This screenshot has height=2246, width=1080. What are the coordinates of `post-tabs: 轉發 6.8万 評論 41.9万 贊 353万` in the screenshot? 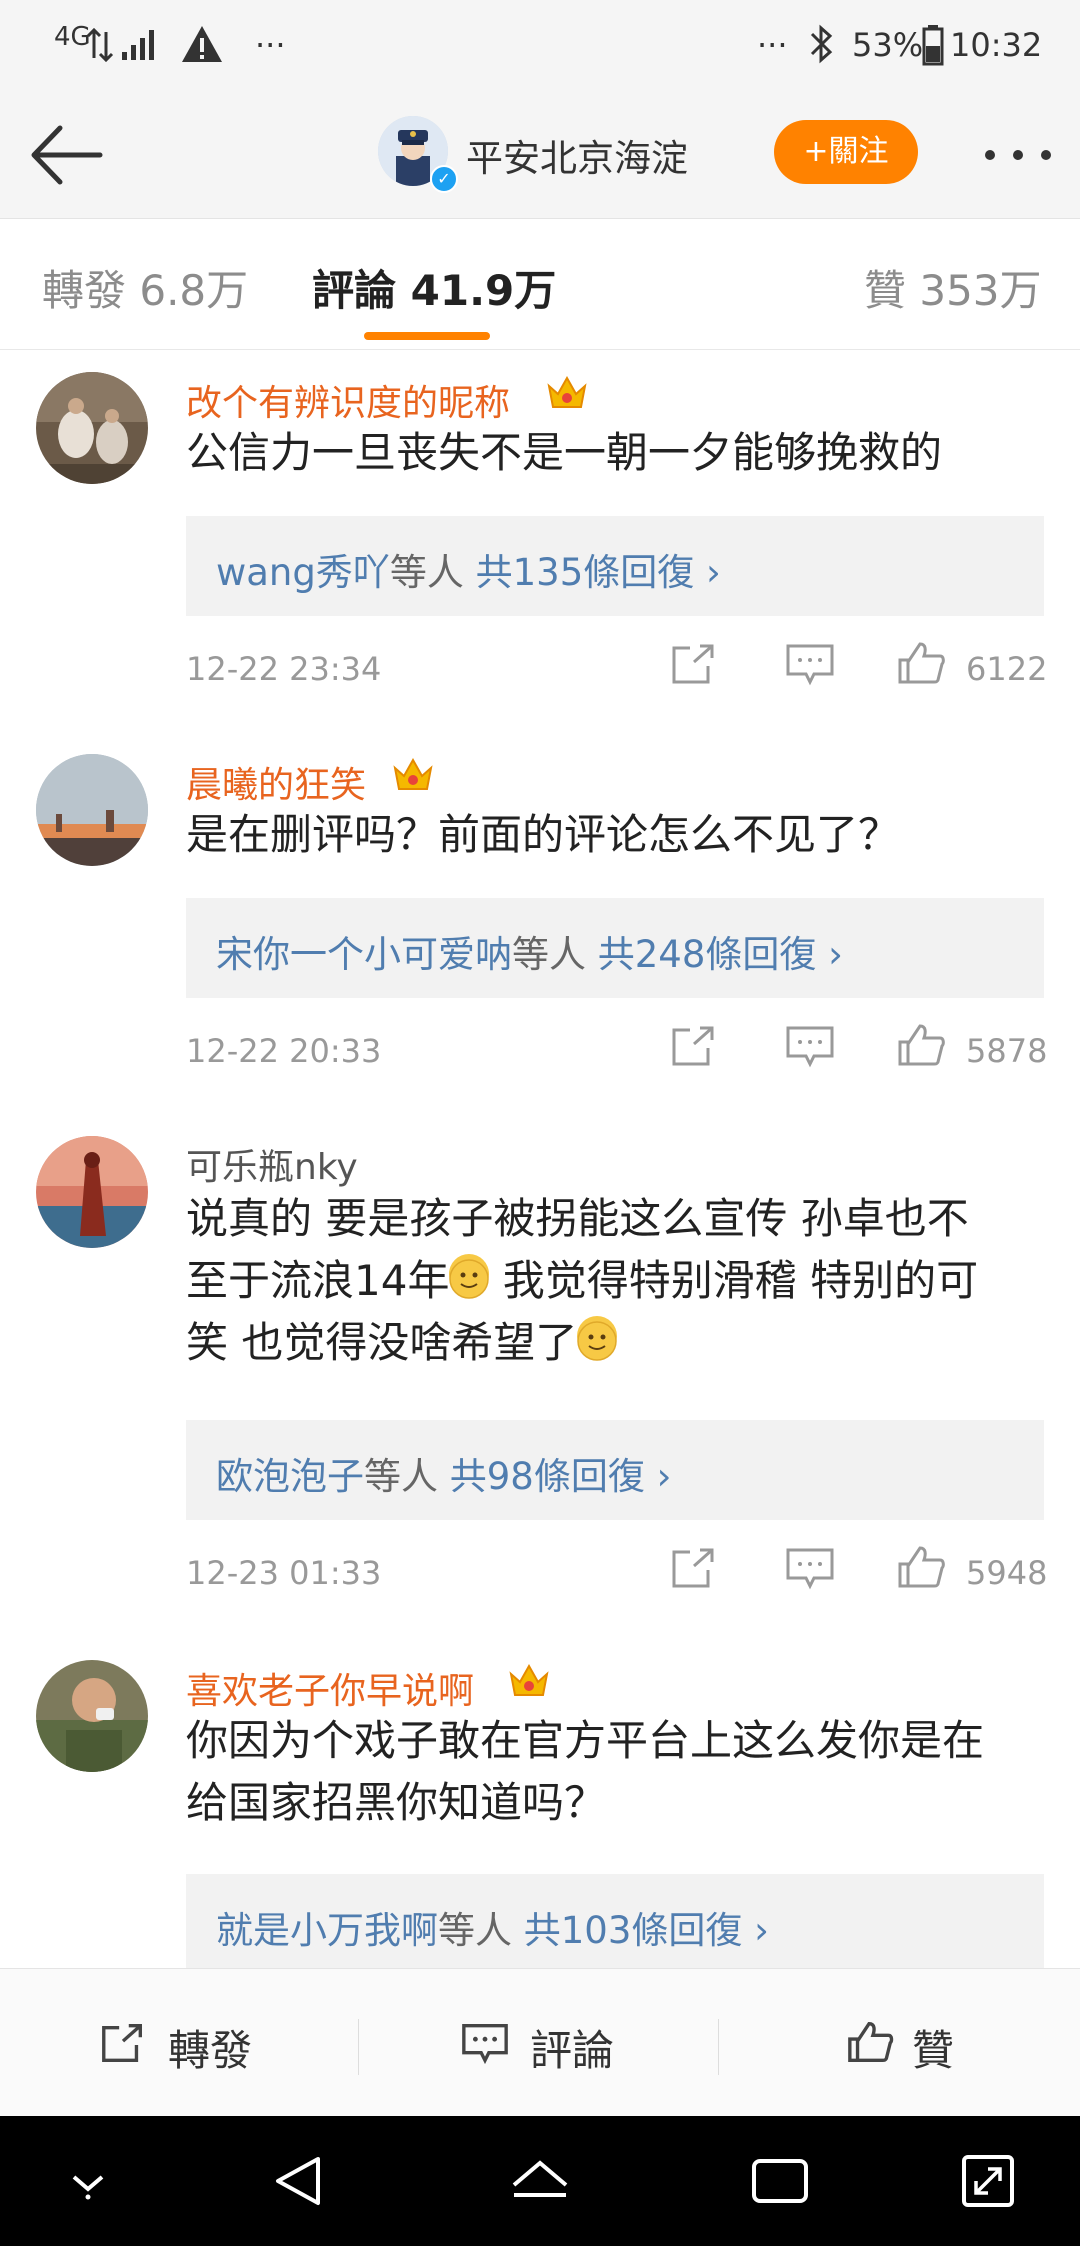 It's located at (540, 284).